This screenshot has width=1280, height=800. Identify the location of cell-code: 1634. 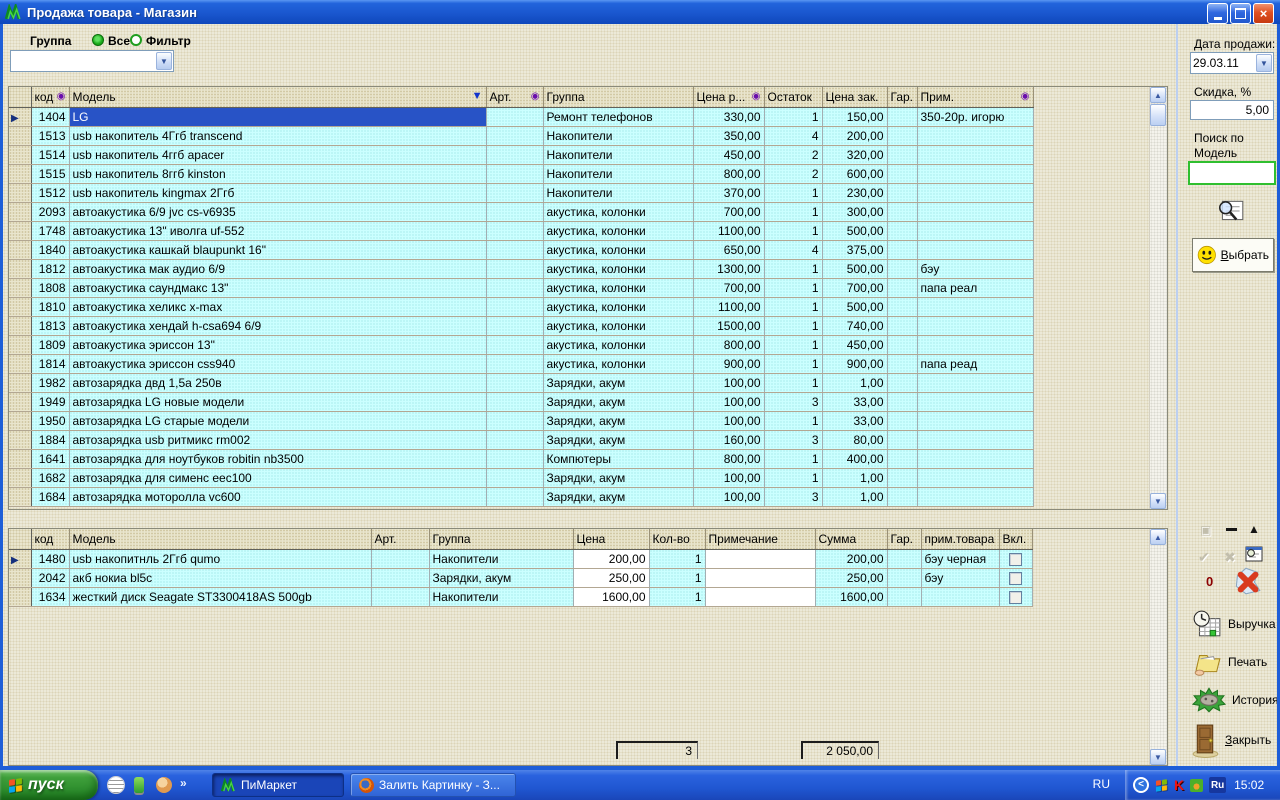
(50, 597).